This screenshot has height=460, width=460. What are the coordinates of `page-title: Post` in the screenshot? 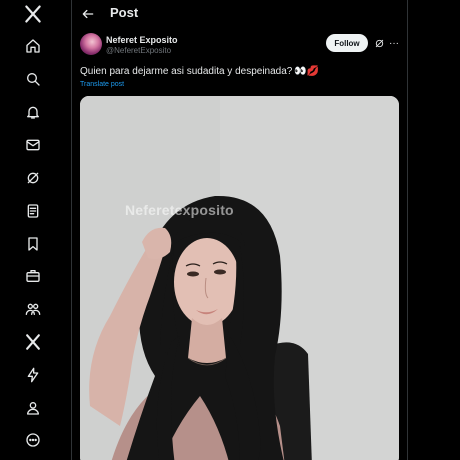 It's located at (124, 12).